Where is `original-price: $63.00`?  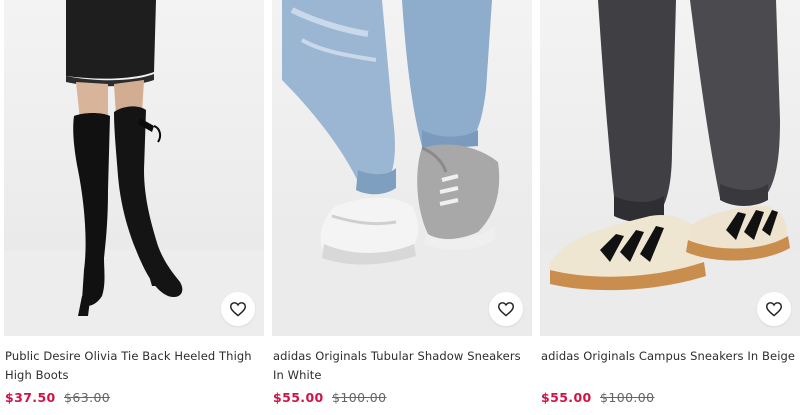 original-price: $63.00 is located at coordinates (87, 397).